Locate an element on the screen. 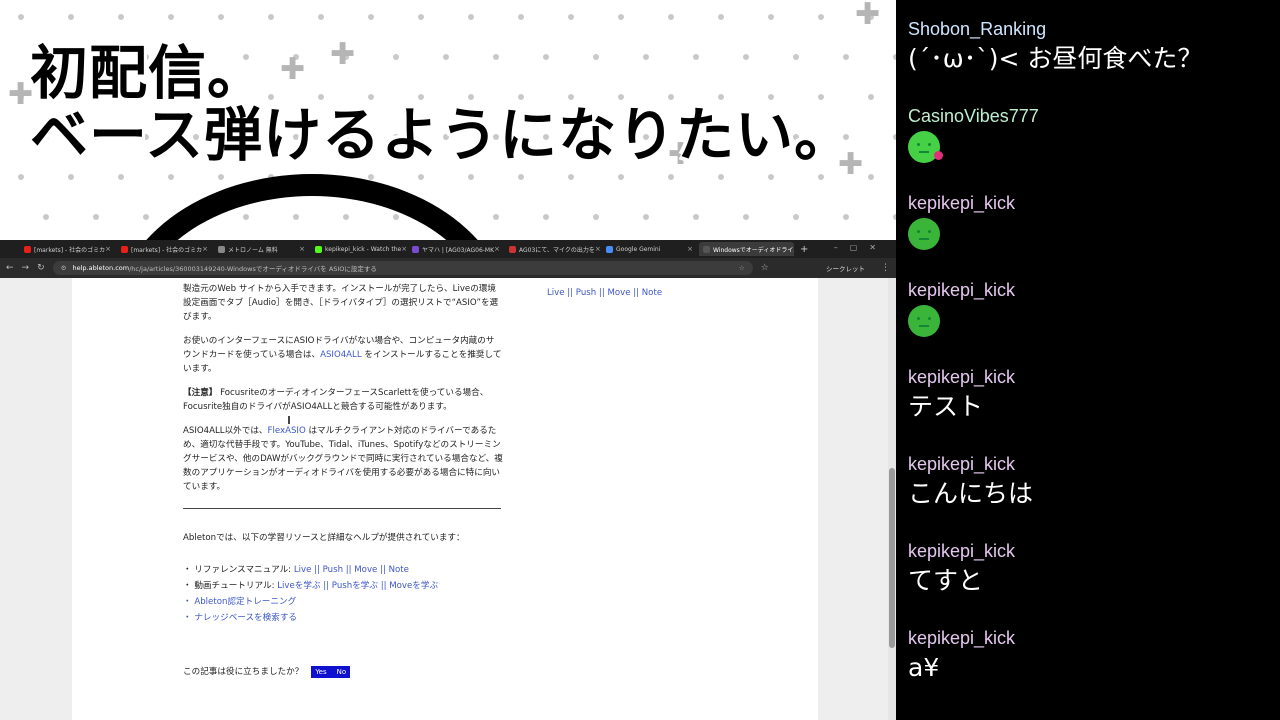 This screenshot has height=720, width=1280. divider is located at coordinates (342, 508).